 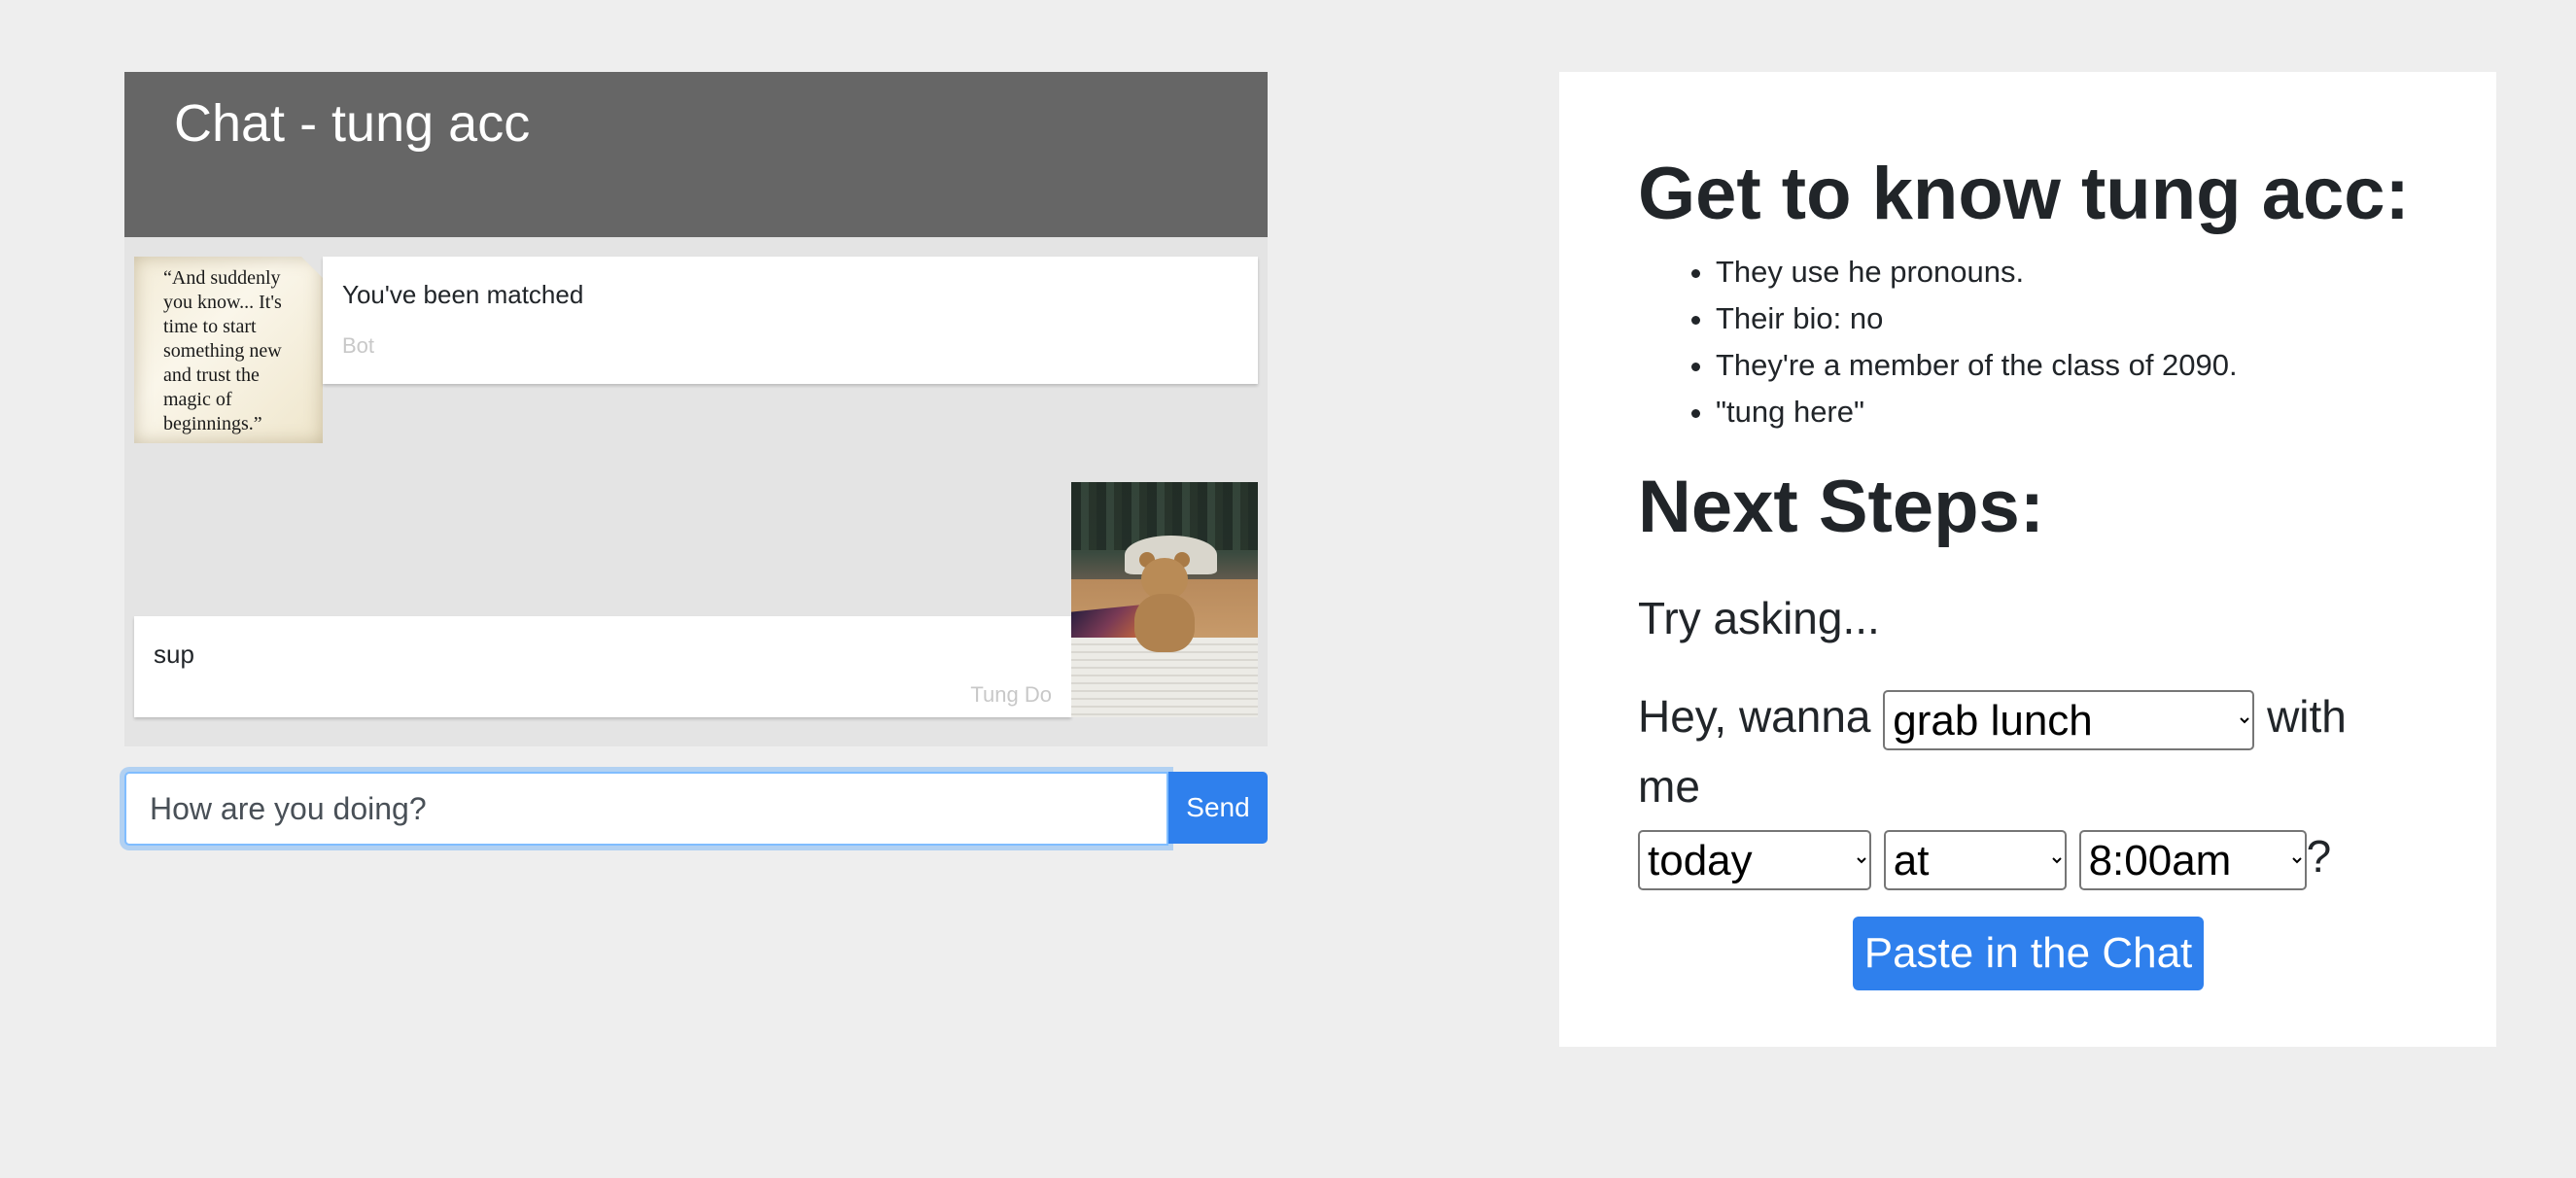 I want to click on fact-item: "tung here", so click(x=2067, y=412).